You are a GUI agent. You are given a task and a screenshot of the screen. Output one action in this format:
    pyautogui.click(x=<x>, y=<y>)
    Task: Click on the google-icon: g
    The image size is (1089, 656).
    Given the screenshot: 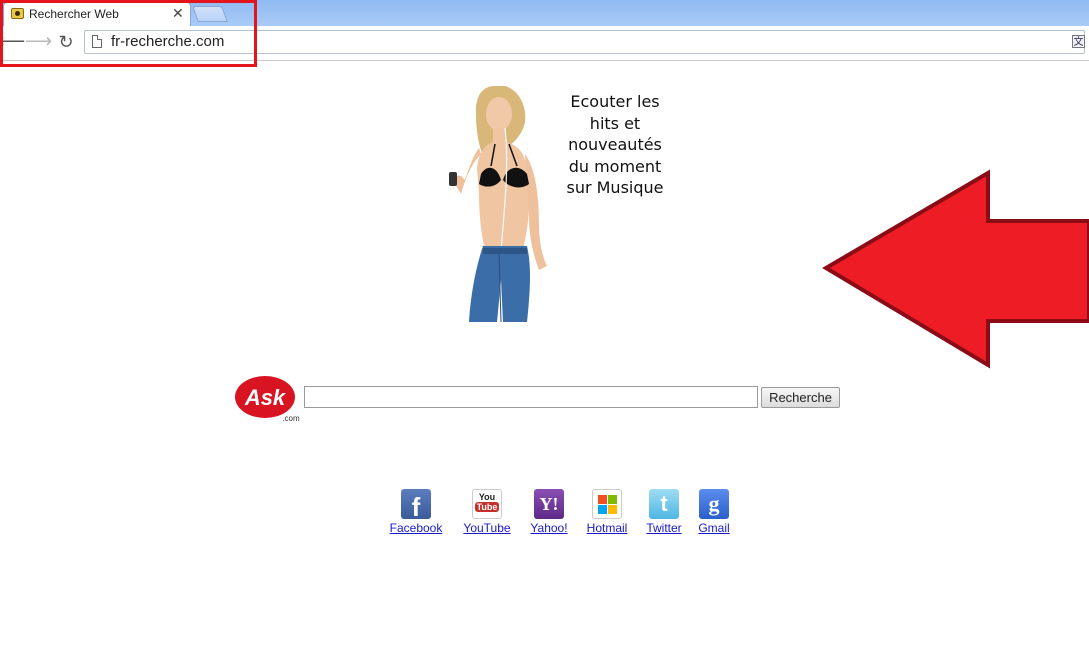 What is the action you would take?
    pyautogui.click(x=714, y=504)
    